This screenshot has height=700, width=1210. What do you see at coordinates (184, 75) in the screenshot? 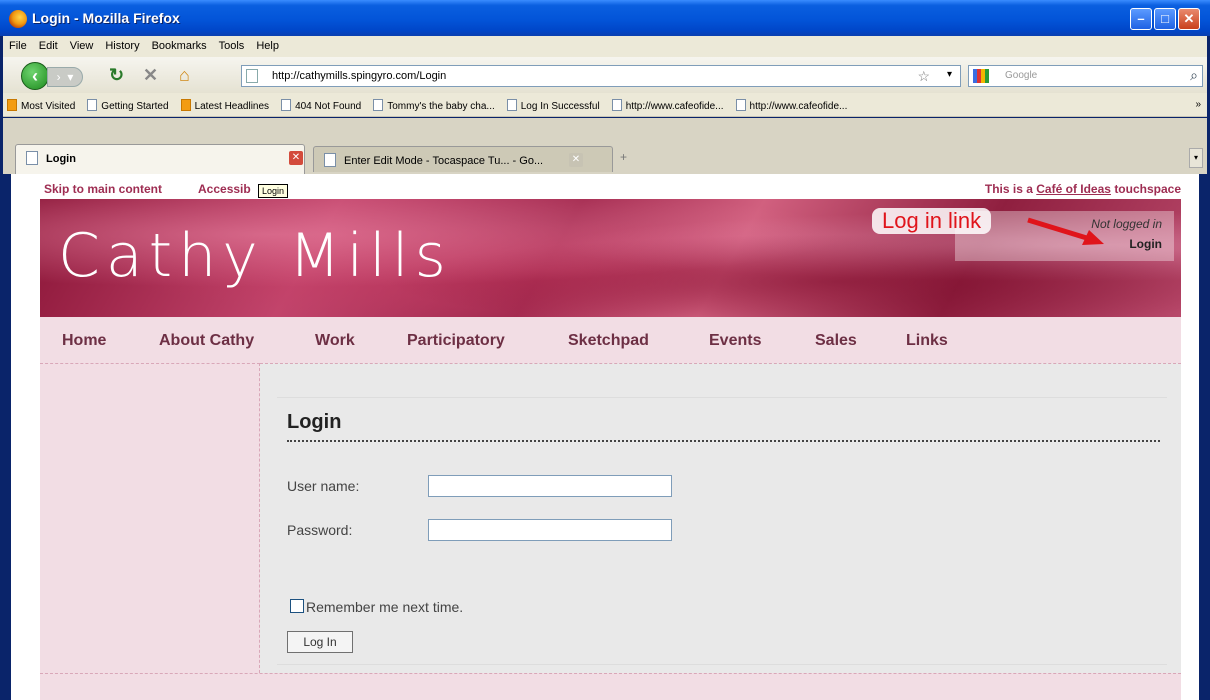
I see `home-icon: ⌂` at bounding box center [184, 75].